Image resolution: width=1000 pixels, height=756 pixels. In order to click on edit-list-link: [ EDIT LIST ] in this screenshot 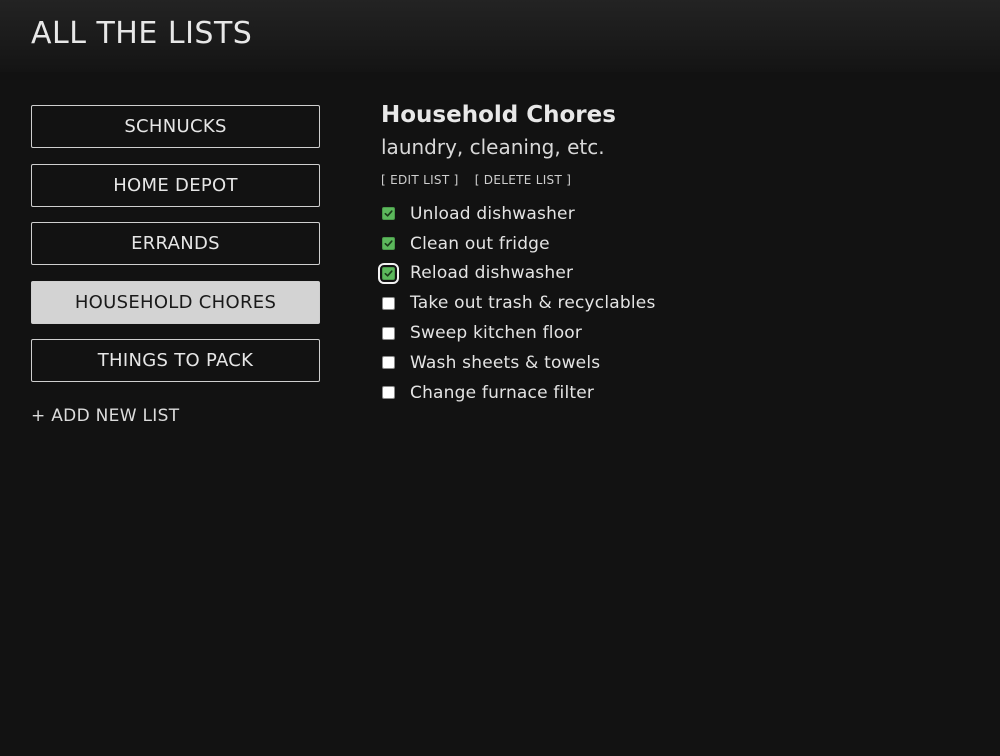, I will do `click(420, 180)`.